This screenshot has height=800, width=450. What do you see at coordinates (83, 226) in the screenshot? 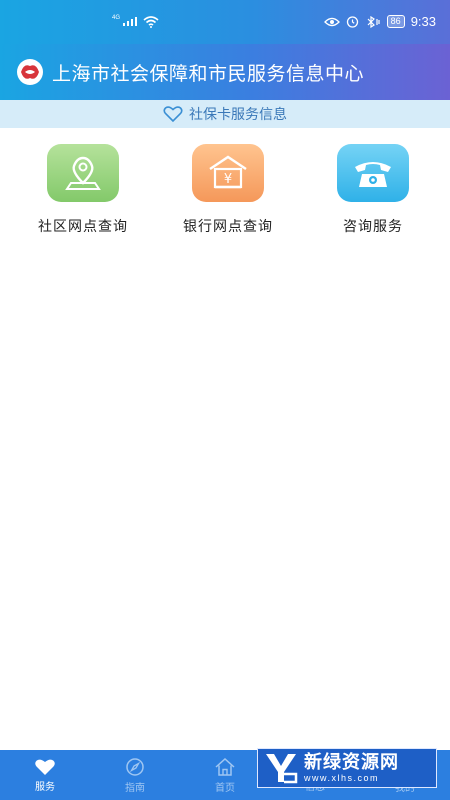
I see `service-label: 社区网点查询` at bounding box center [83, 226].